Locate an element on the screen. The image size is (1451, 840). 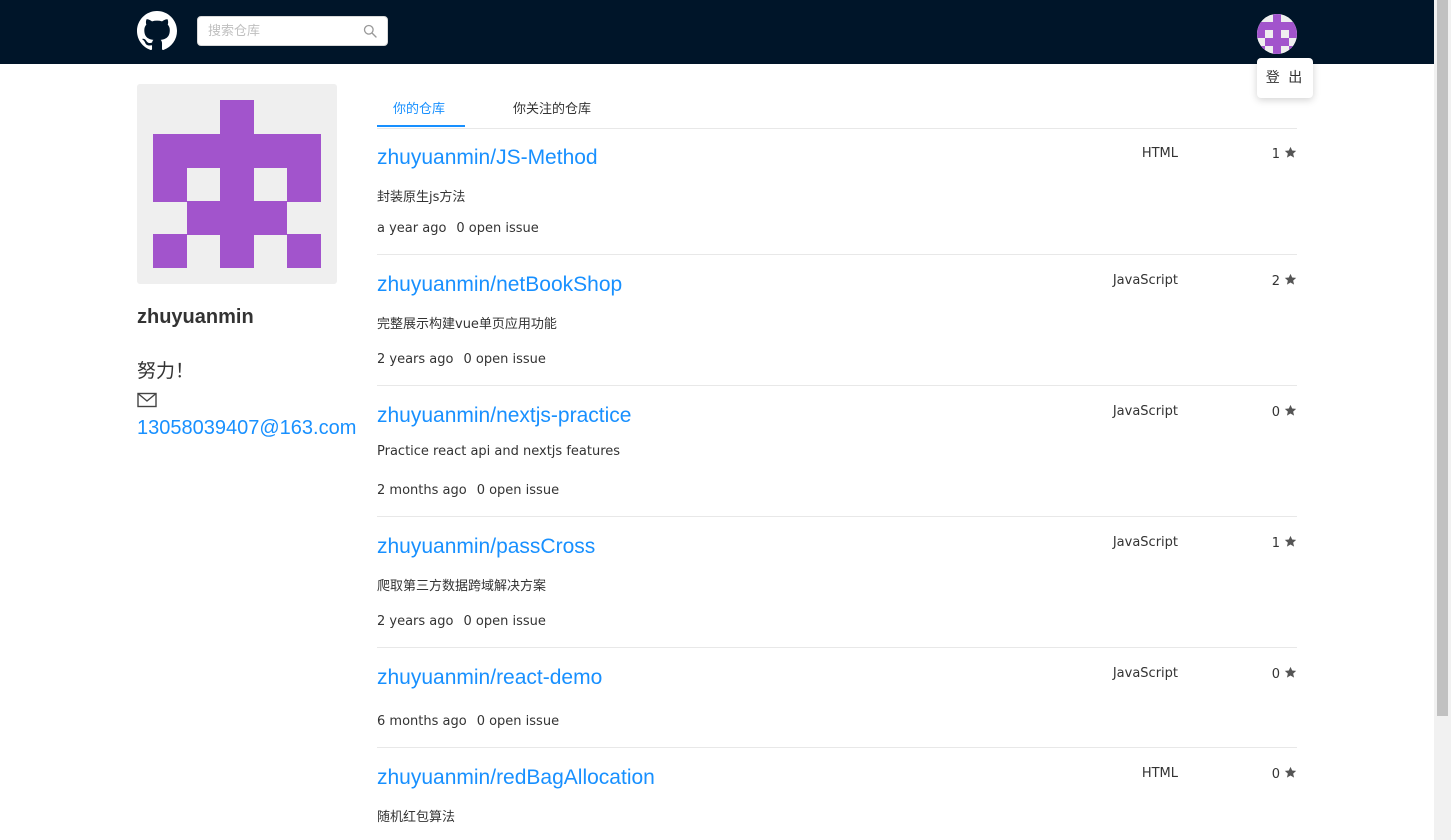
active-tab-indicator is located at coordinates (421, 126).